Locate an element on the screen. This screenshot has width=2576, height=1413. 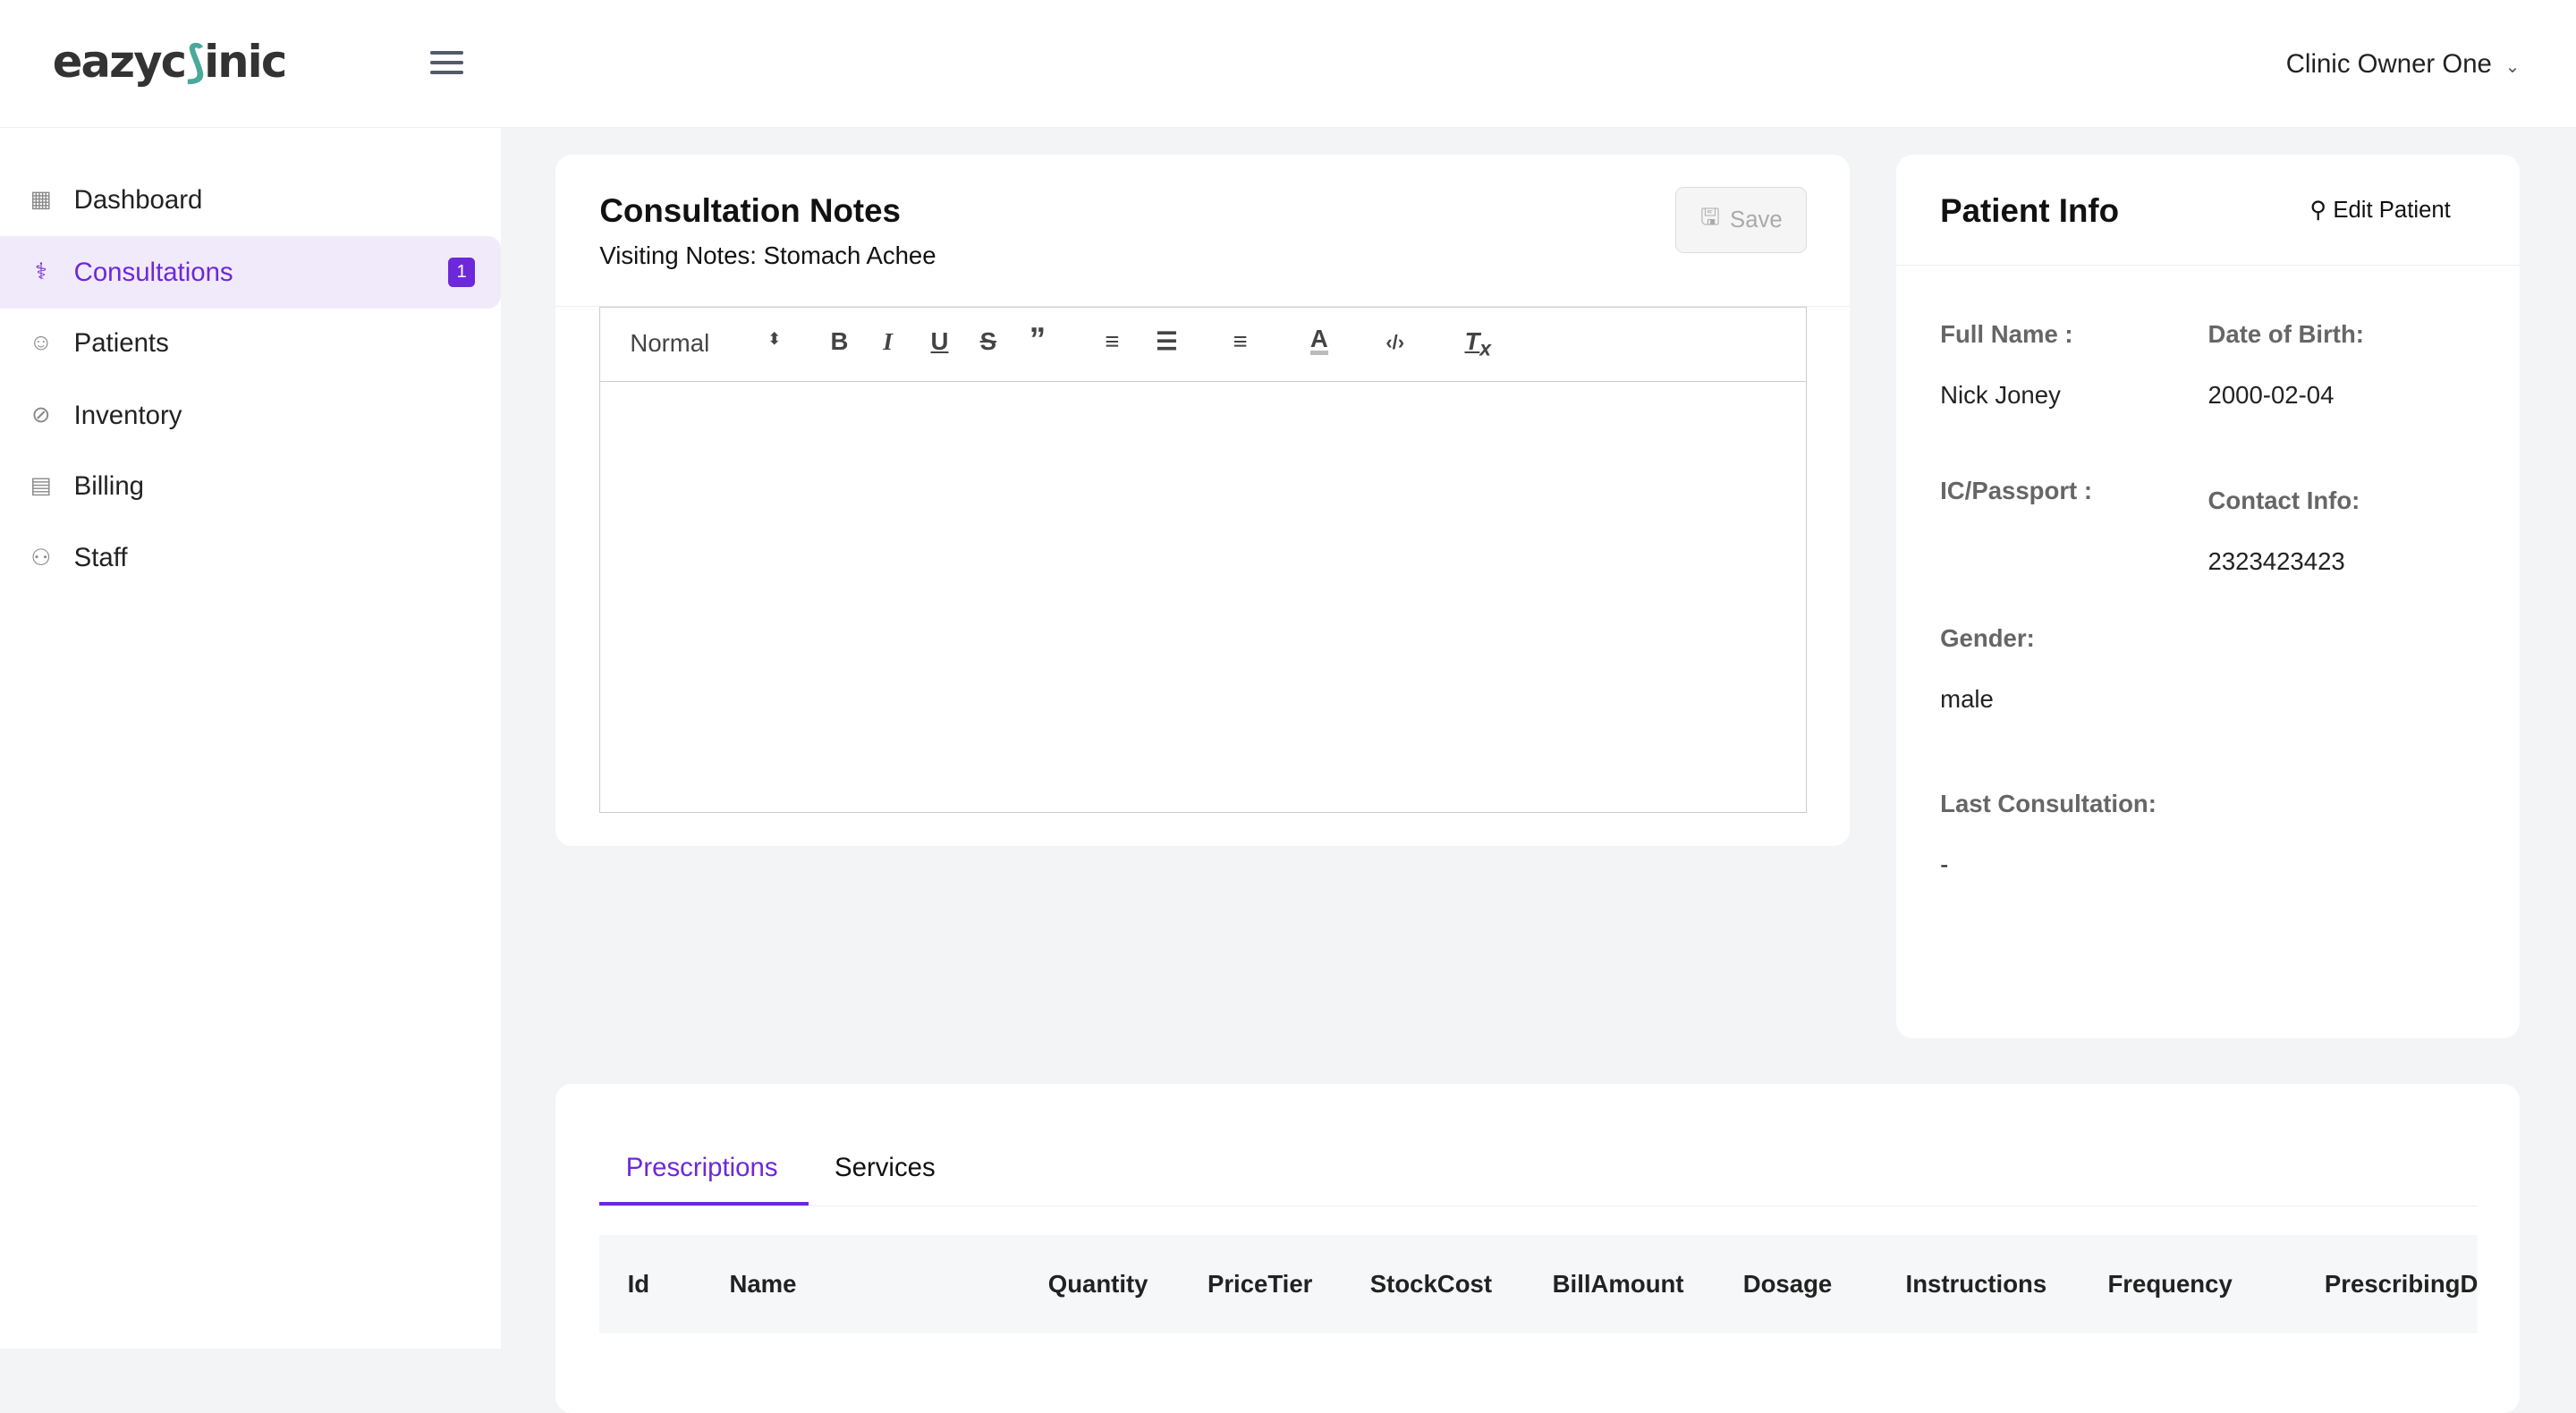
format-value: Normal is located at coordinates (670, 343).